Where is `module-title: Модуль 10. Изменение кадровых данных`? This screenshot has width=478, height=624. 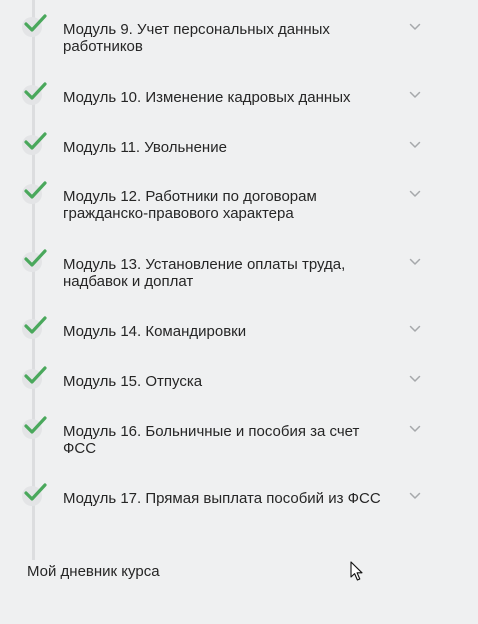 module-title: Модуль 10. Изменение кадровых данных is located at coordinates (228, 97).